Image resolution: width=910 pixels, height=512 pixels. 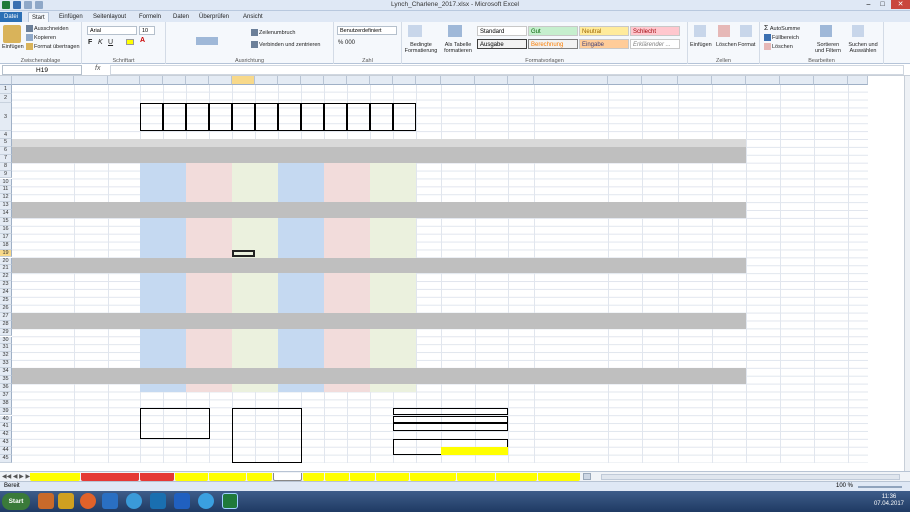 I want to click on row-header-44: 44, so click(x=6, y=451).